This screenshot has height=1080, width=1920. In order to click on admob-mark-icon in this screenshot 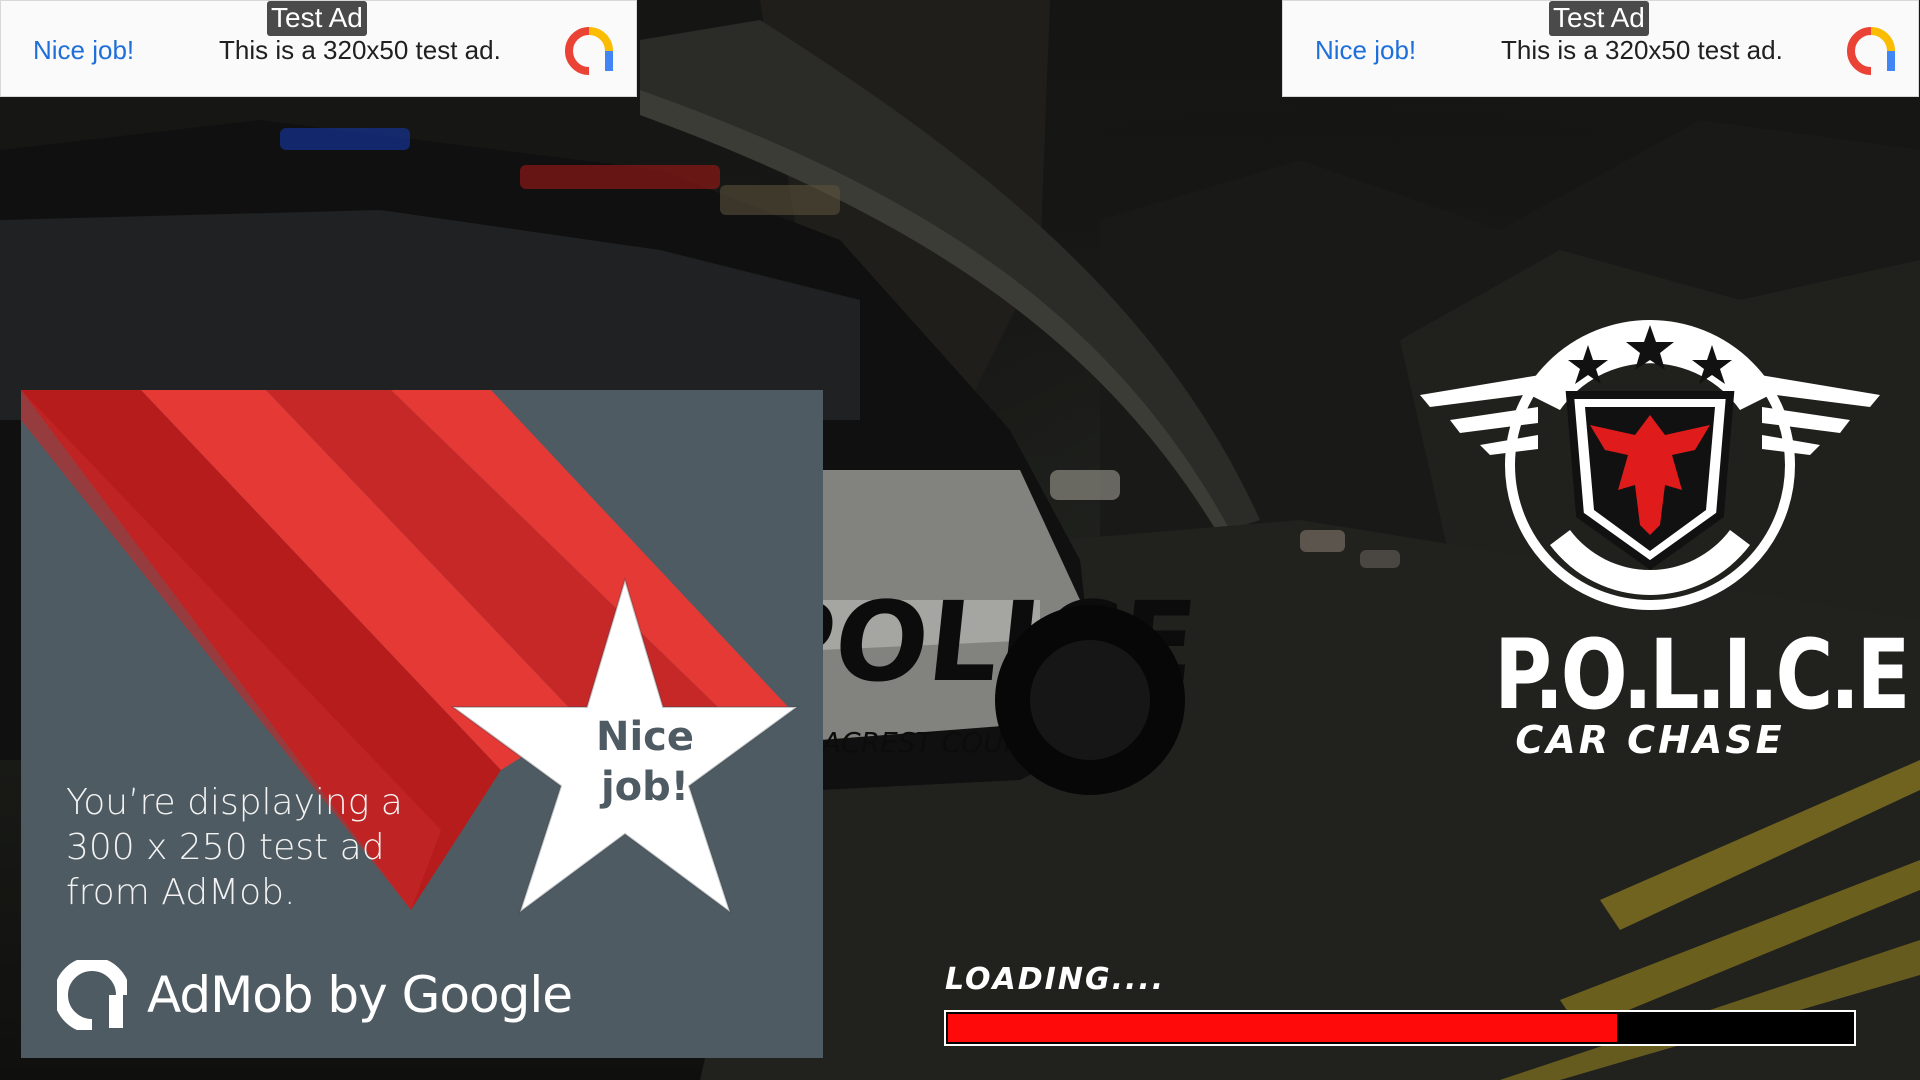, I will do `click(92, 995)`.